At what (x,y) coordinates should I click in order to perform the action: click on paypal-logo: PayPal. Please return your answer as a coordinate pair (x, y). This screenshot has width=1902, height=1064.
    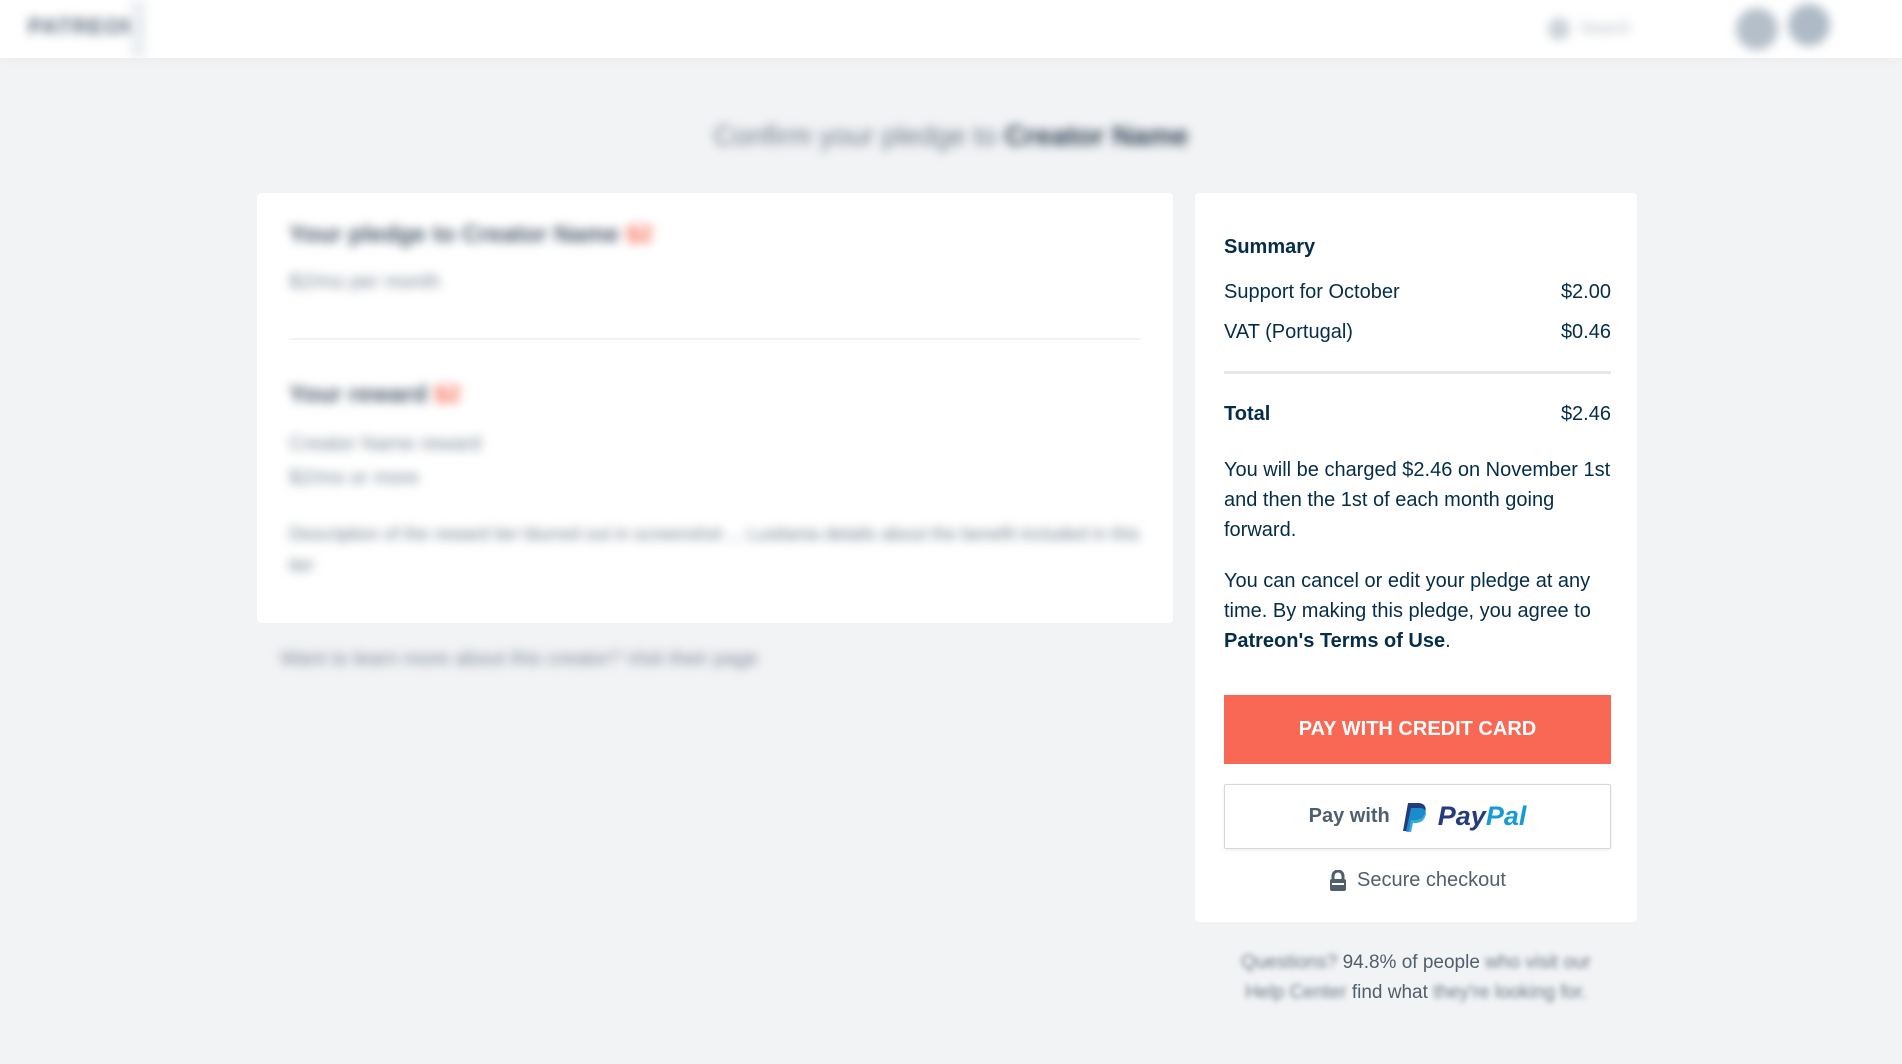
    Looking at the image, I should click on (1482, 816).